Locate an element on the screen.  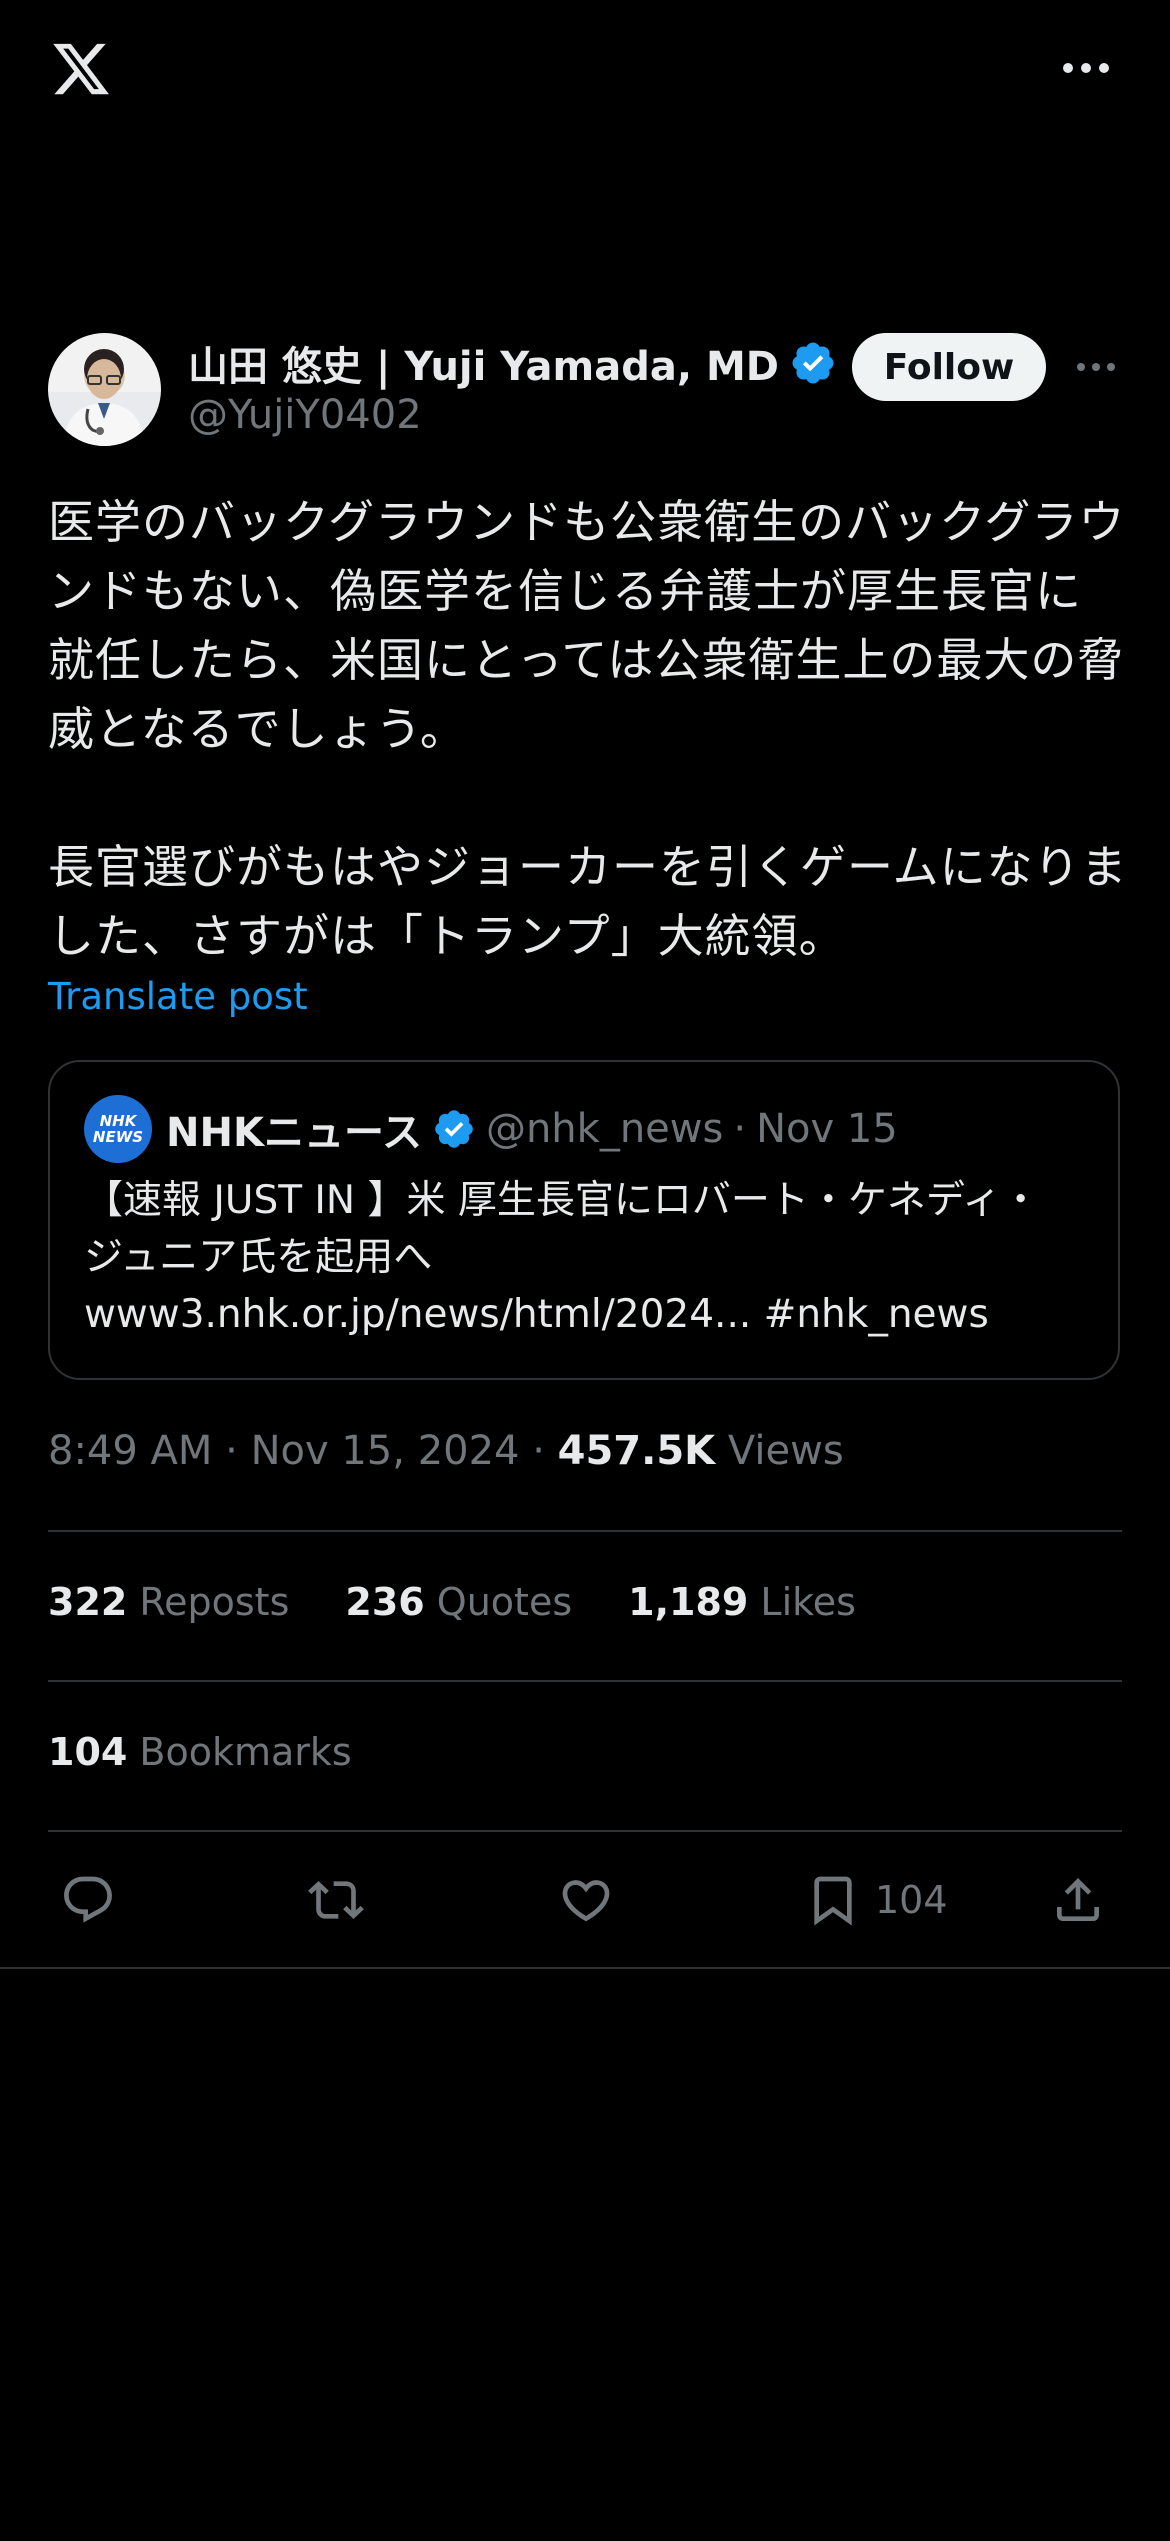
views-label: Views is located at coordinates (786, 1451).